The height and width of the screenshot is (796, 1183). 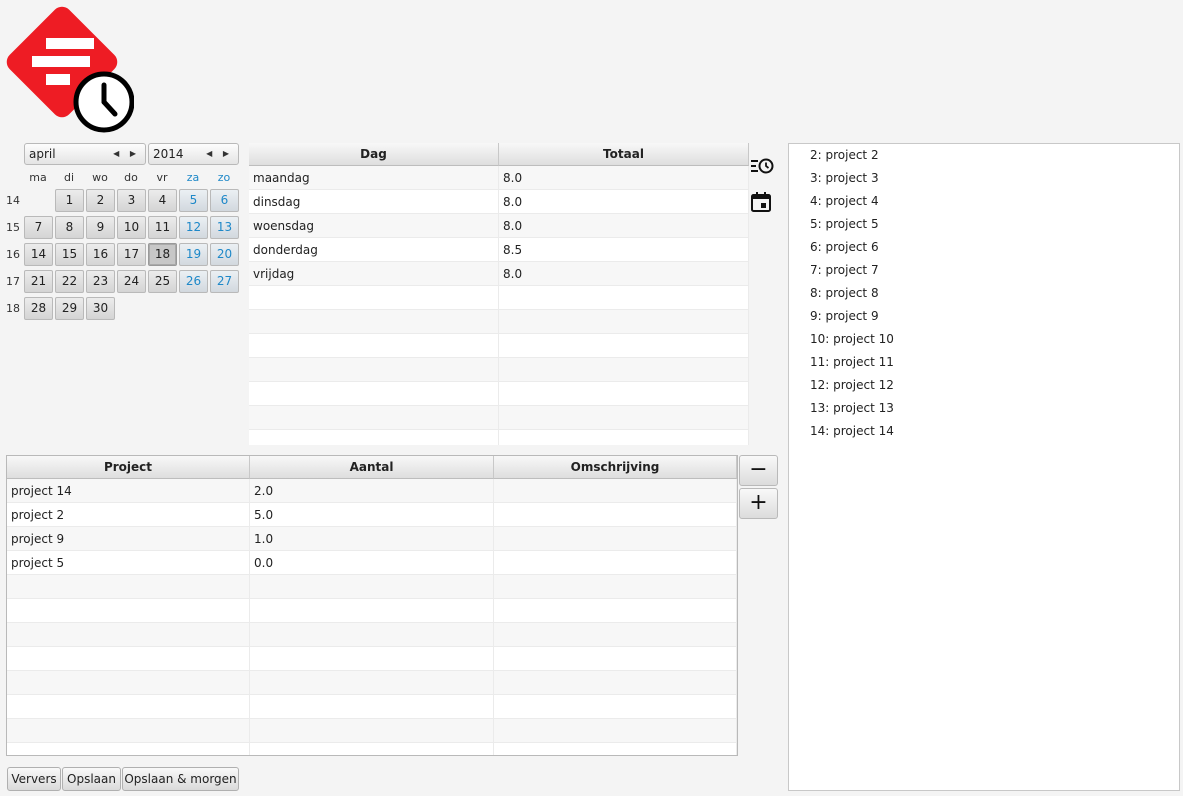 What do you see at coordinates (131, 177) in the screenshot?
I see `weekday-header: do` at bounding box center [131, 177].